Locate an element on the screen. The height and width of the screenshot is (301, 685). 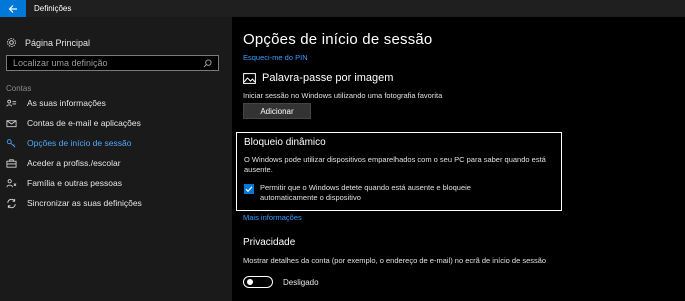
arrow-left-icon is located at coordinates (12, 8).